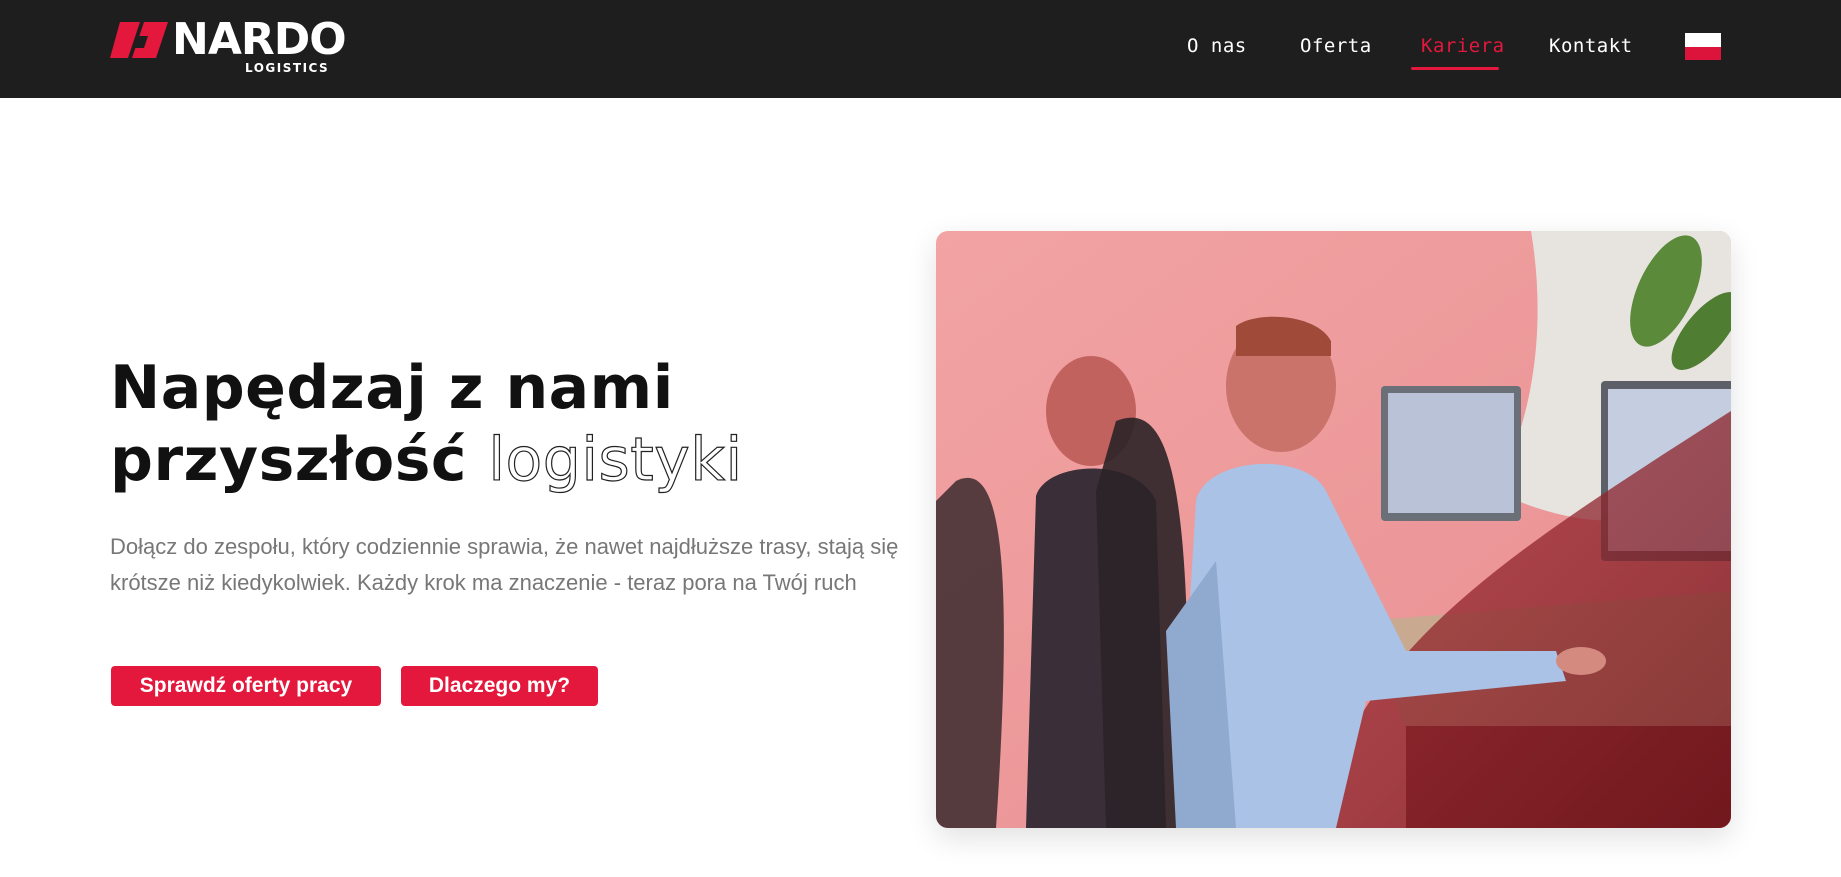  Describe the element at coordinates (1703, 46) in the screenshot. I see `poland-flag-icon` at that location.